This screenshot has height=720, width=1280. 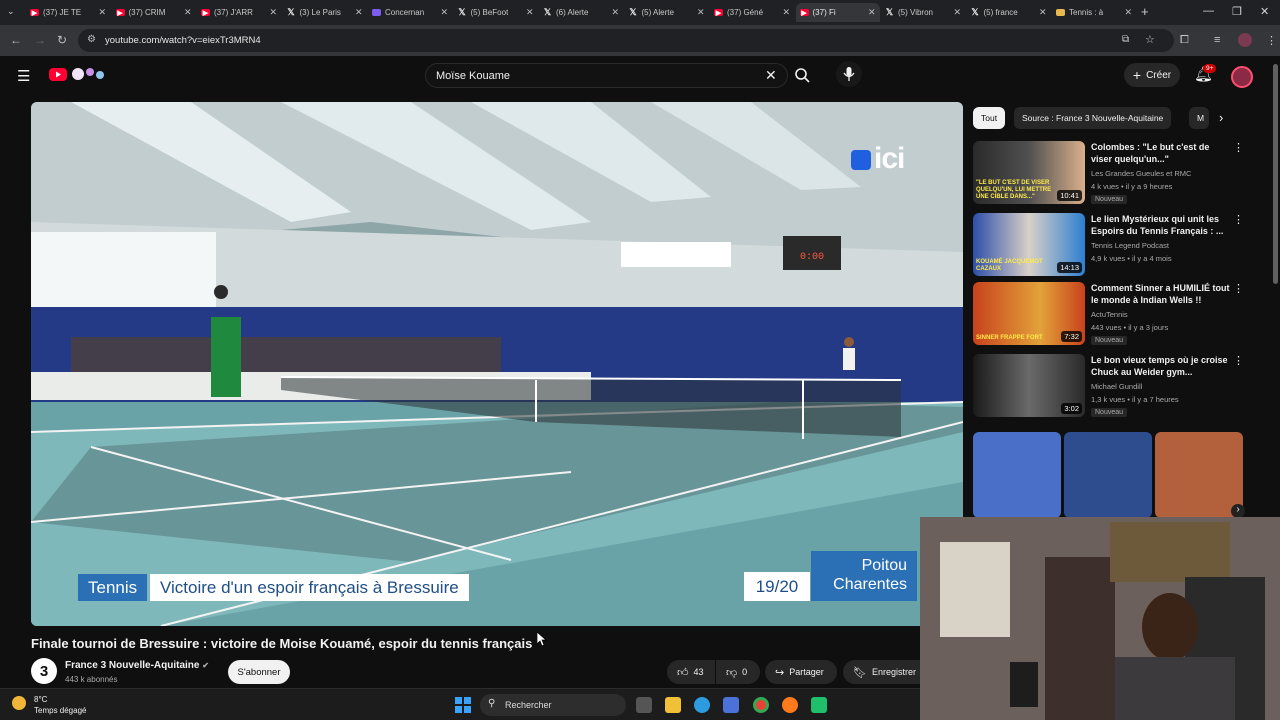 What do you see at coordinates (819, 705) in the screenshot?
I see `streaming-app-icon` at bounding box center [819, 705].